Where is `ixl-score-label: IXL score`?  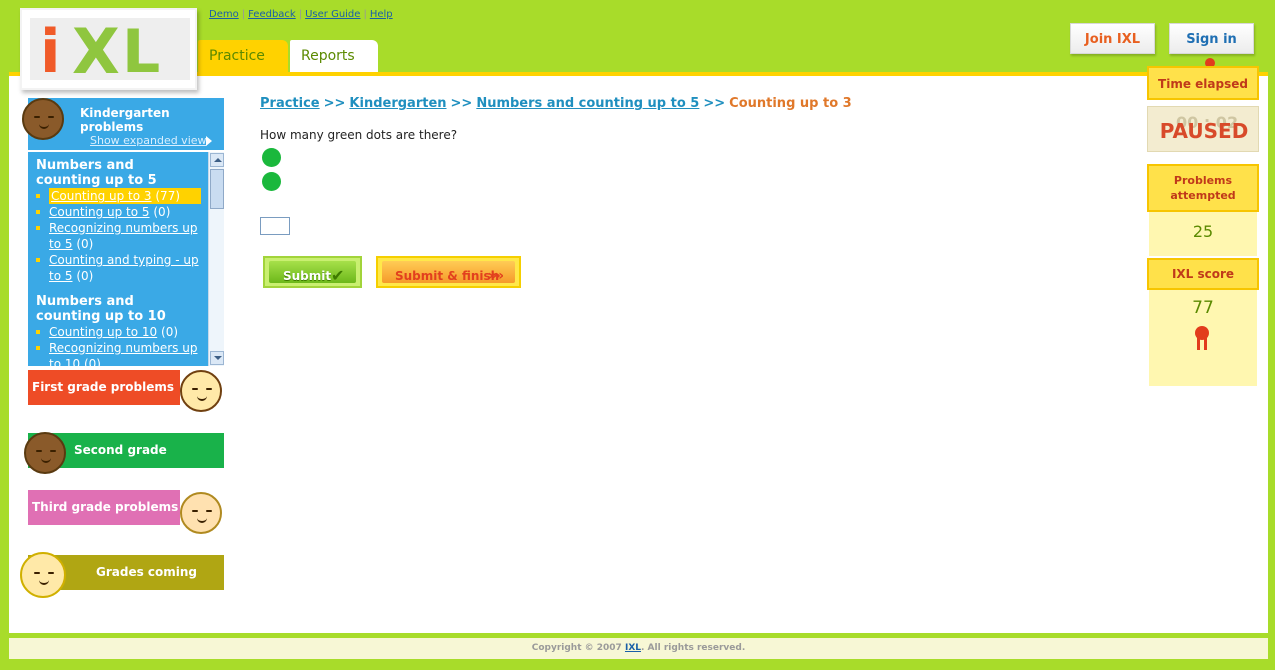 ixl-score-label: IXL score is located at coordinates (1203, 274).